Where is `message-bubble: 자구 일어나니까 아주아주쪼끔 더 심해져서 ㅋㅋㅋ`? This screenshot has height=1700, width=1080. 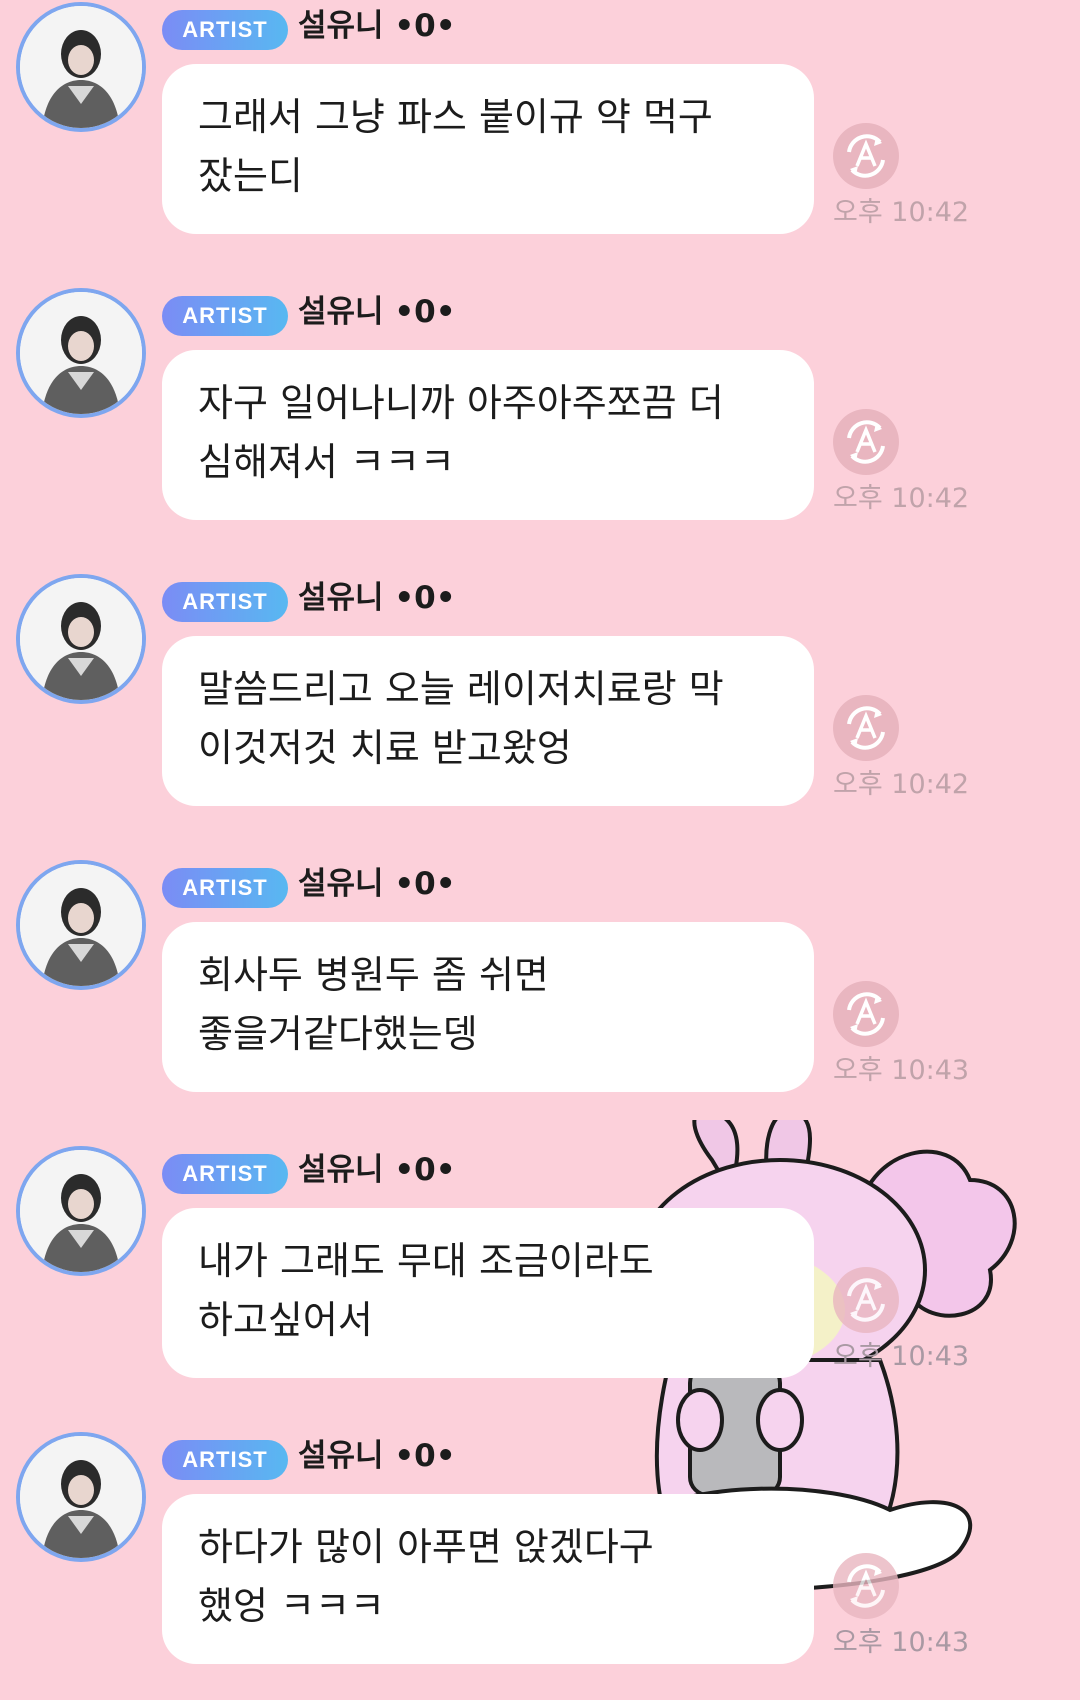
message-bubble: 자구 일어나니까 아주아주쪼끔 더 심해져서 ㅋㅋㅋ is located at coordinates (488, 435).